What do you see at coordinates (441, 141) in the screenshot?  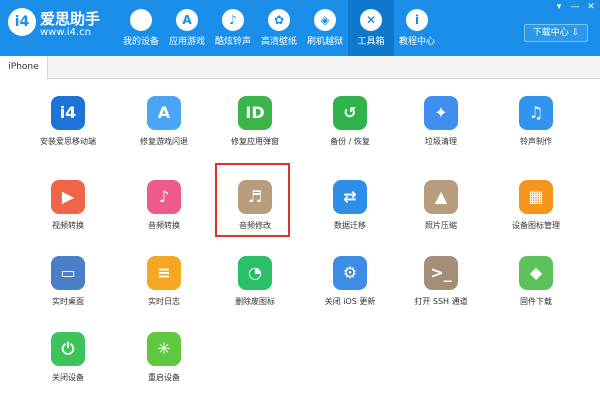 I see `tool-label: 垃圾清理` at bounding box center [441, 141].